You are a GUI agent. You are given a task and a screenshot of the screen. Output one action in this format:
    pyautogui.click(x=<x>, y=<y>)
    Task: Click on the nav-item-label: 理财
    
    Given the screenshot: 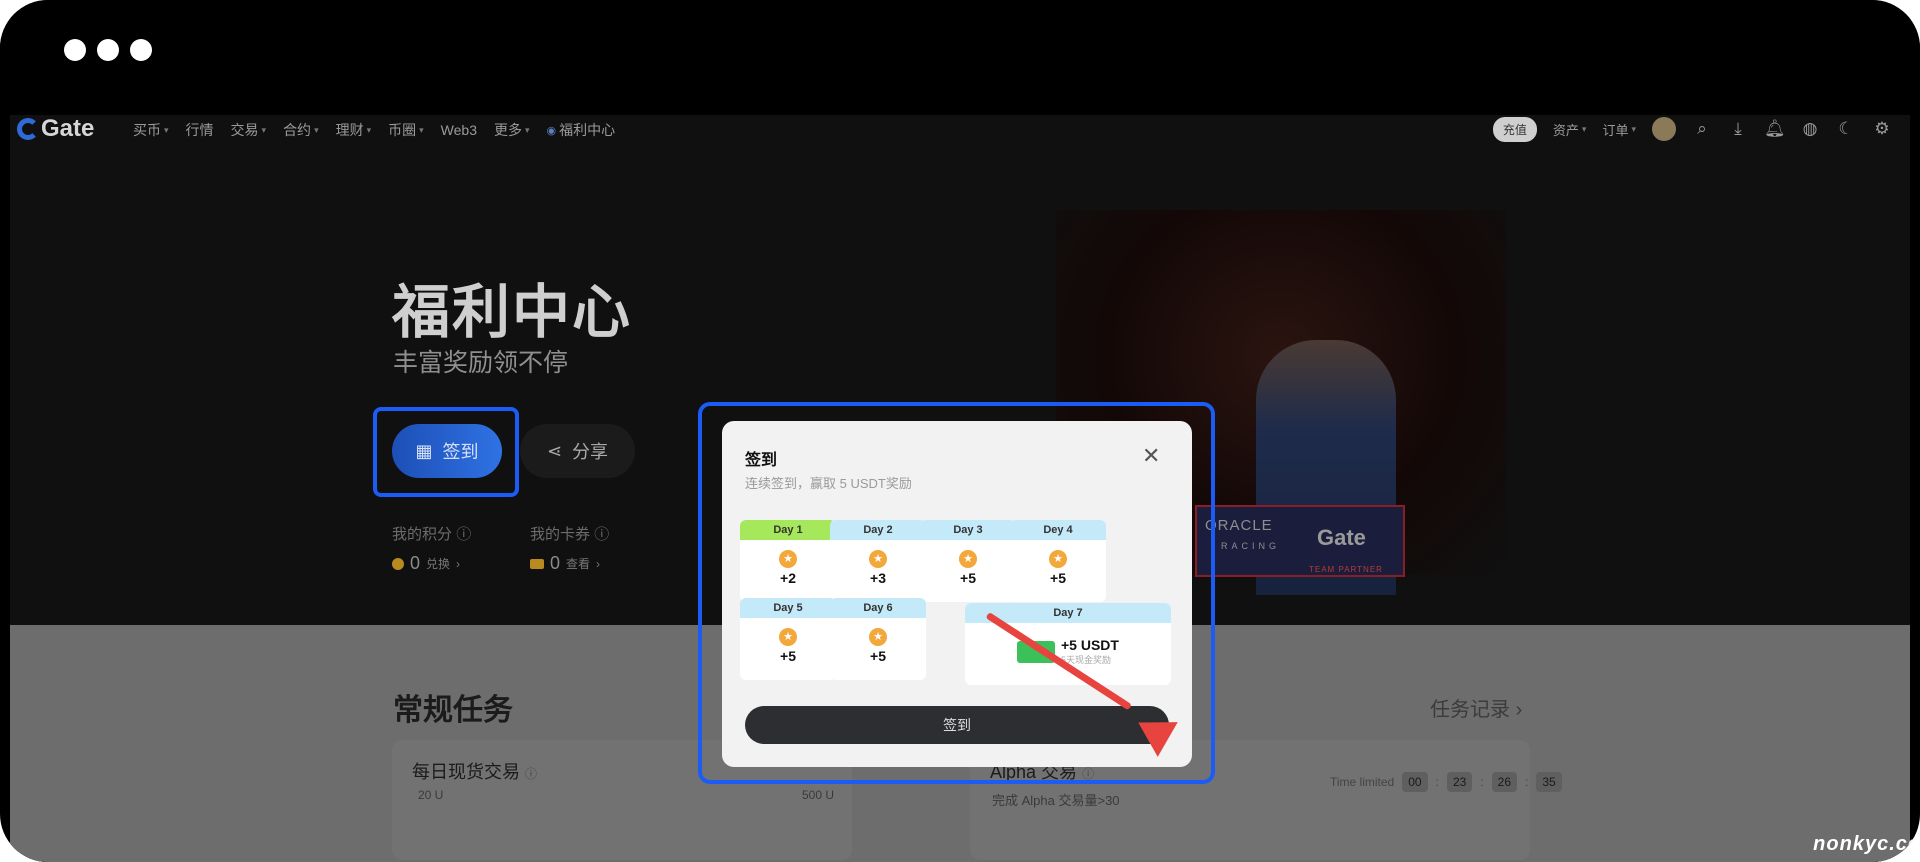 What is the action you would take?
    pyautogui.click(x=349, y=130)
    